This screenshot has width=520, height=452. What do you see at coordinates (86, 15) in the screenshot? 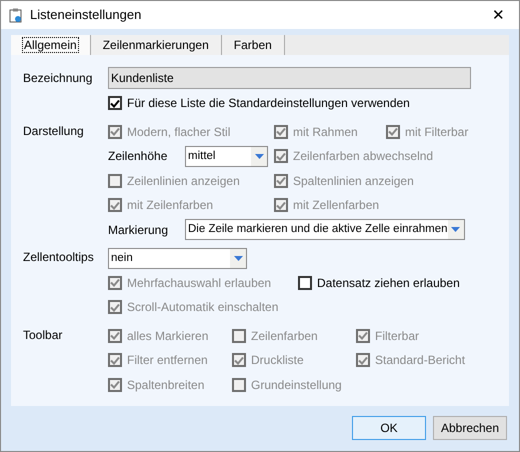
I see `window-title: Listeneinstellungen` at bounding box center [86, 15].